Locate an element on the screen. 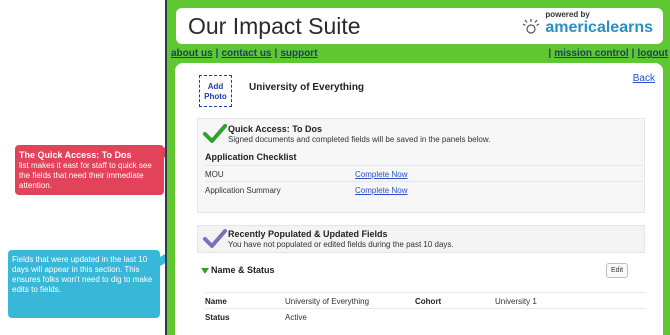 The height and width of the screenshot is (335, 670). field-value: Active is located at coordinates (296, 317).